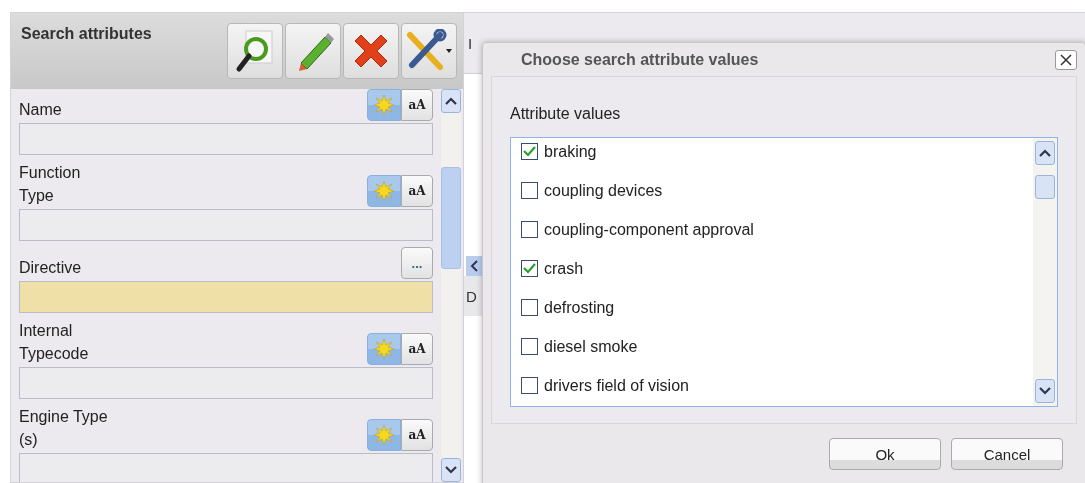 The width and height of the screenshot is (1085, 483). Describe the element at coordinates (54, 342) in the screenshot. I see `field-label: Internal Typecode` at that location.